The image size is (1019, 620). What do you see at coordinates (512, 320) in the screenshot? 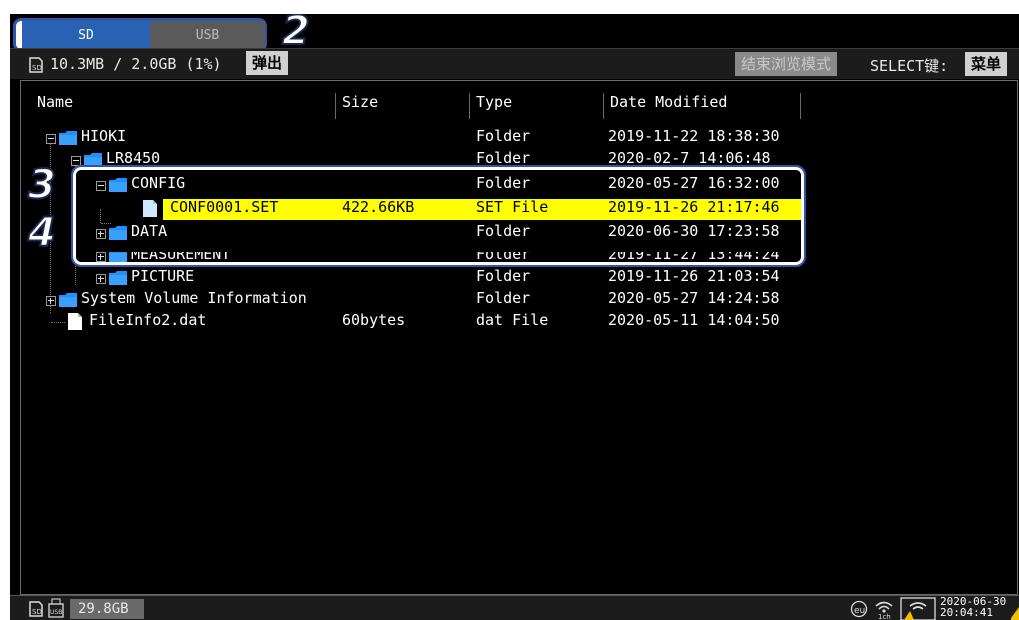
I see `file-type: dat File` at bounding box center [512, 320].